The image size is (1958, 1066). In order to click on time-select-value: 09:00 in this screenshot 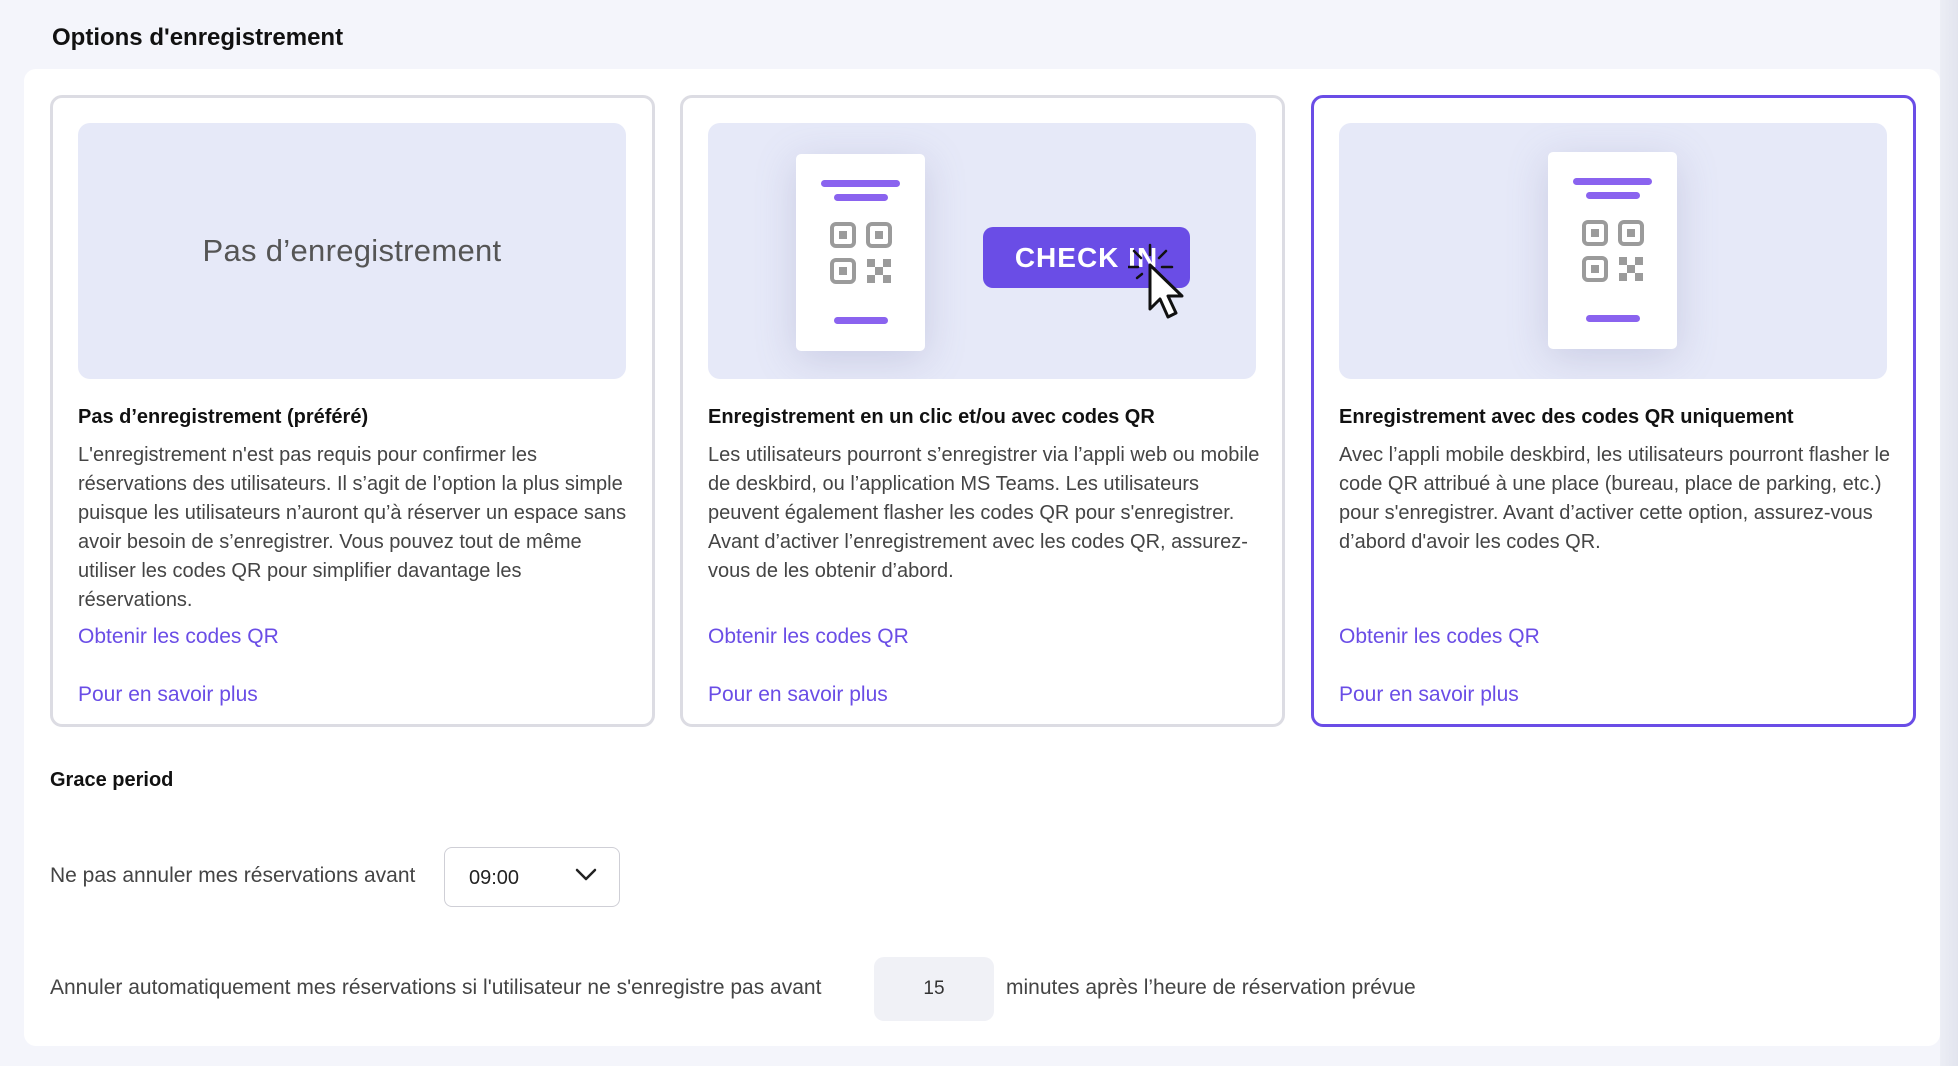, I will do `click(494, 878)`.